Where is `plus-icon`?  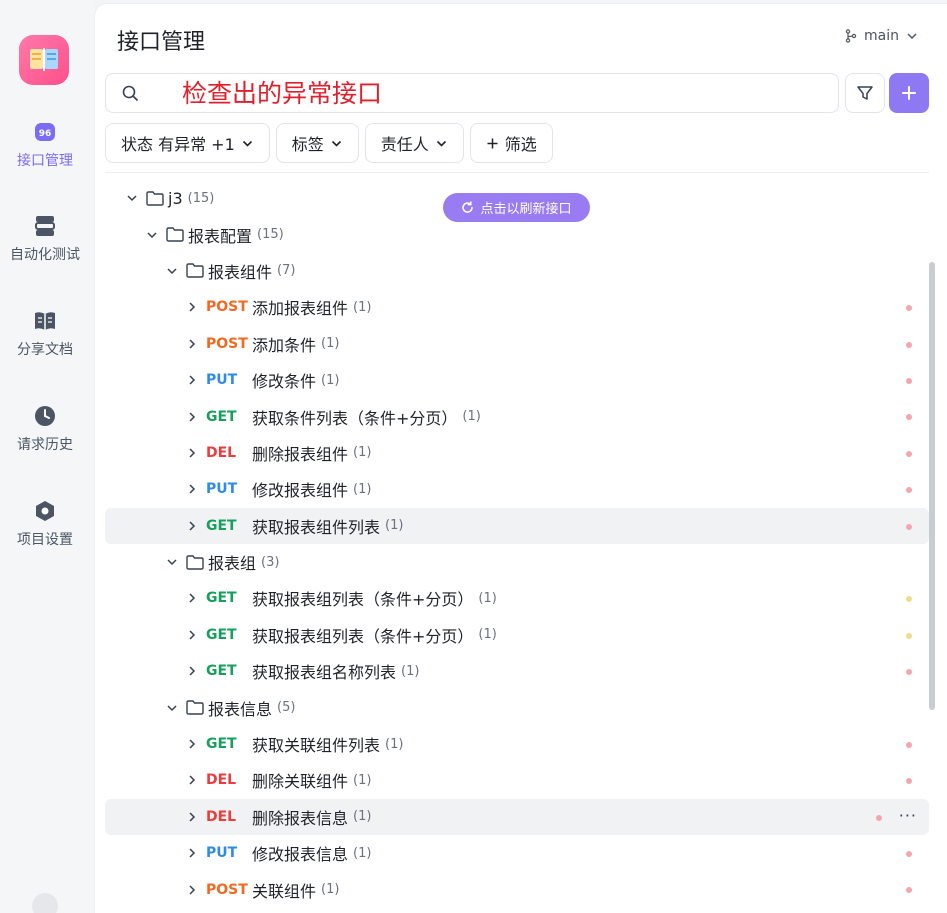
plus-icon is located at coordinates (909, 93).